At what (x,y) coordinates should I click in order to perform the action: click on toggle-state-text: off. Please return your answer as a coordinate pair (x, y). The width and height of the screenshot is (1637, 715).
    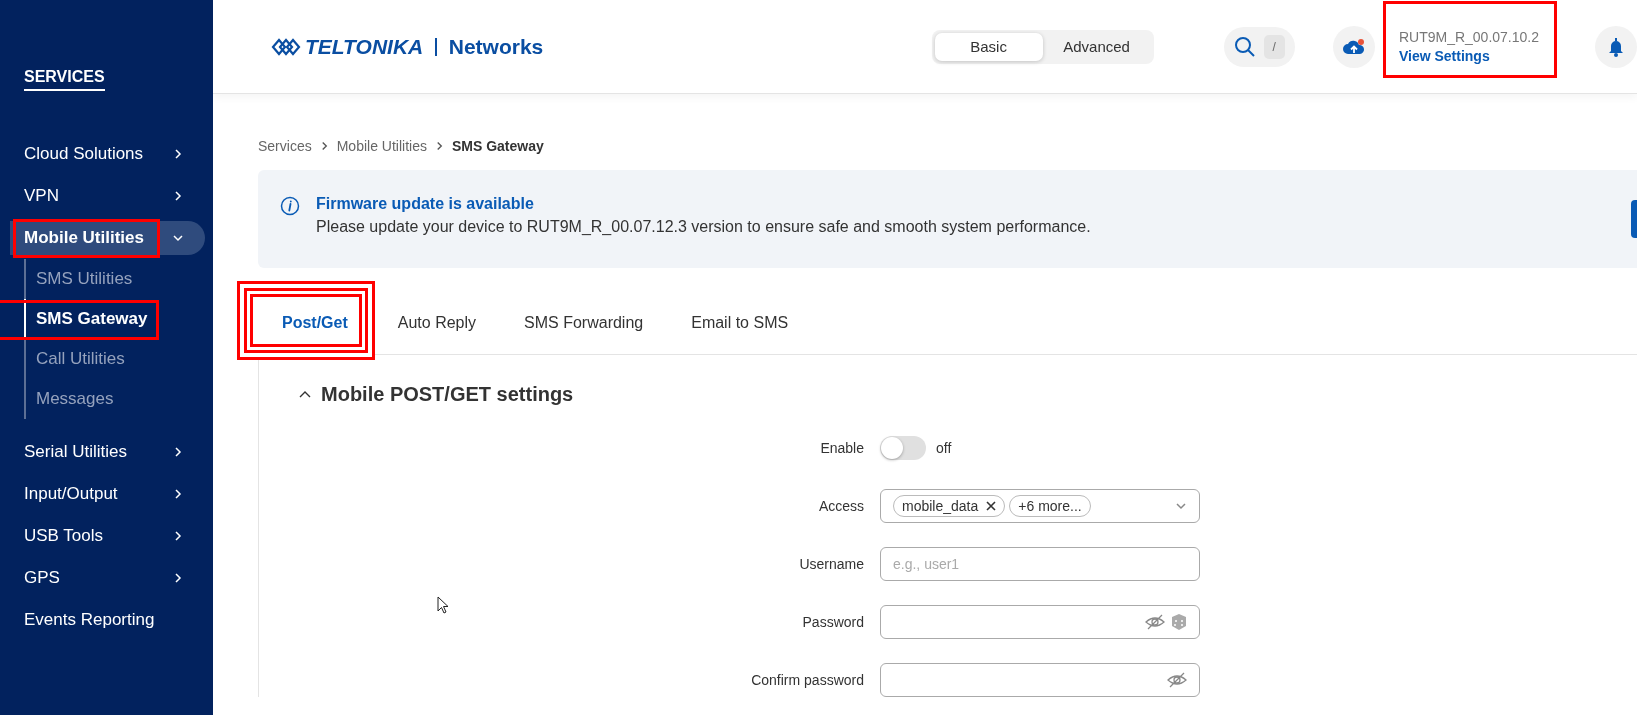
    Looking at the image, I should click on (944, 448).